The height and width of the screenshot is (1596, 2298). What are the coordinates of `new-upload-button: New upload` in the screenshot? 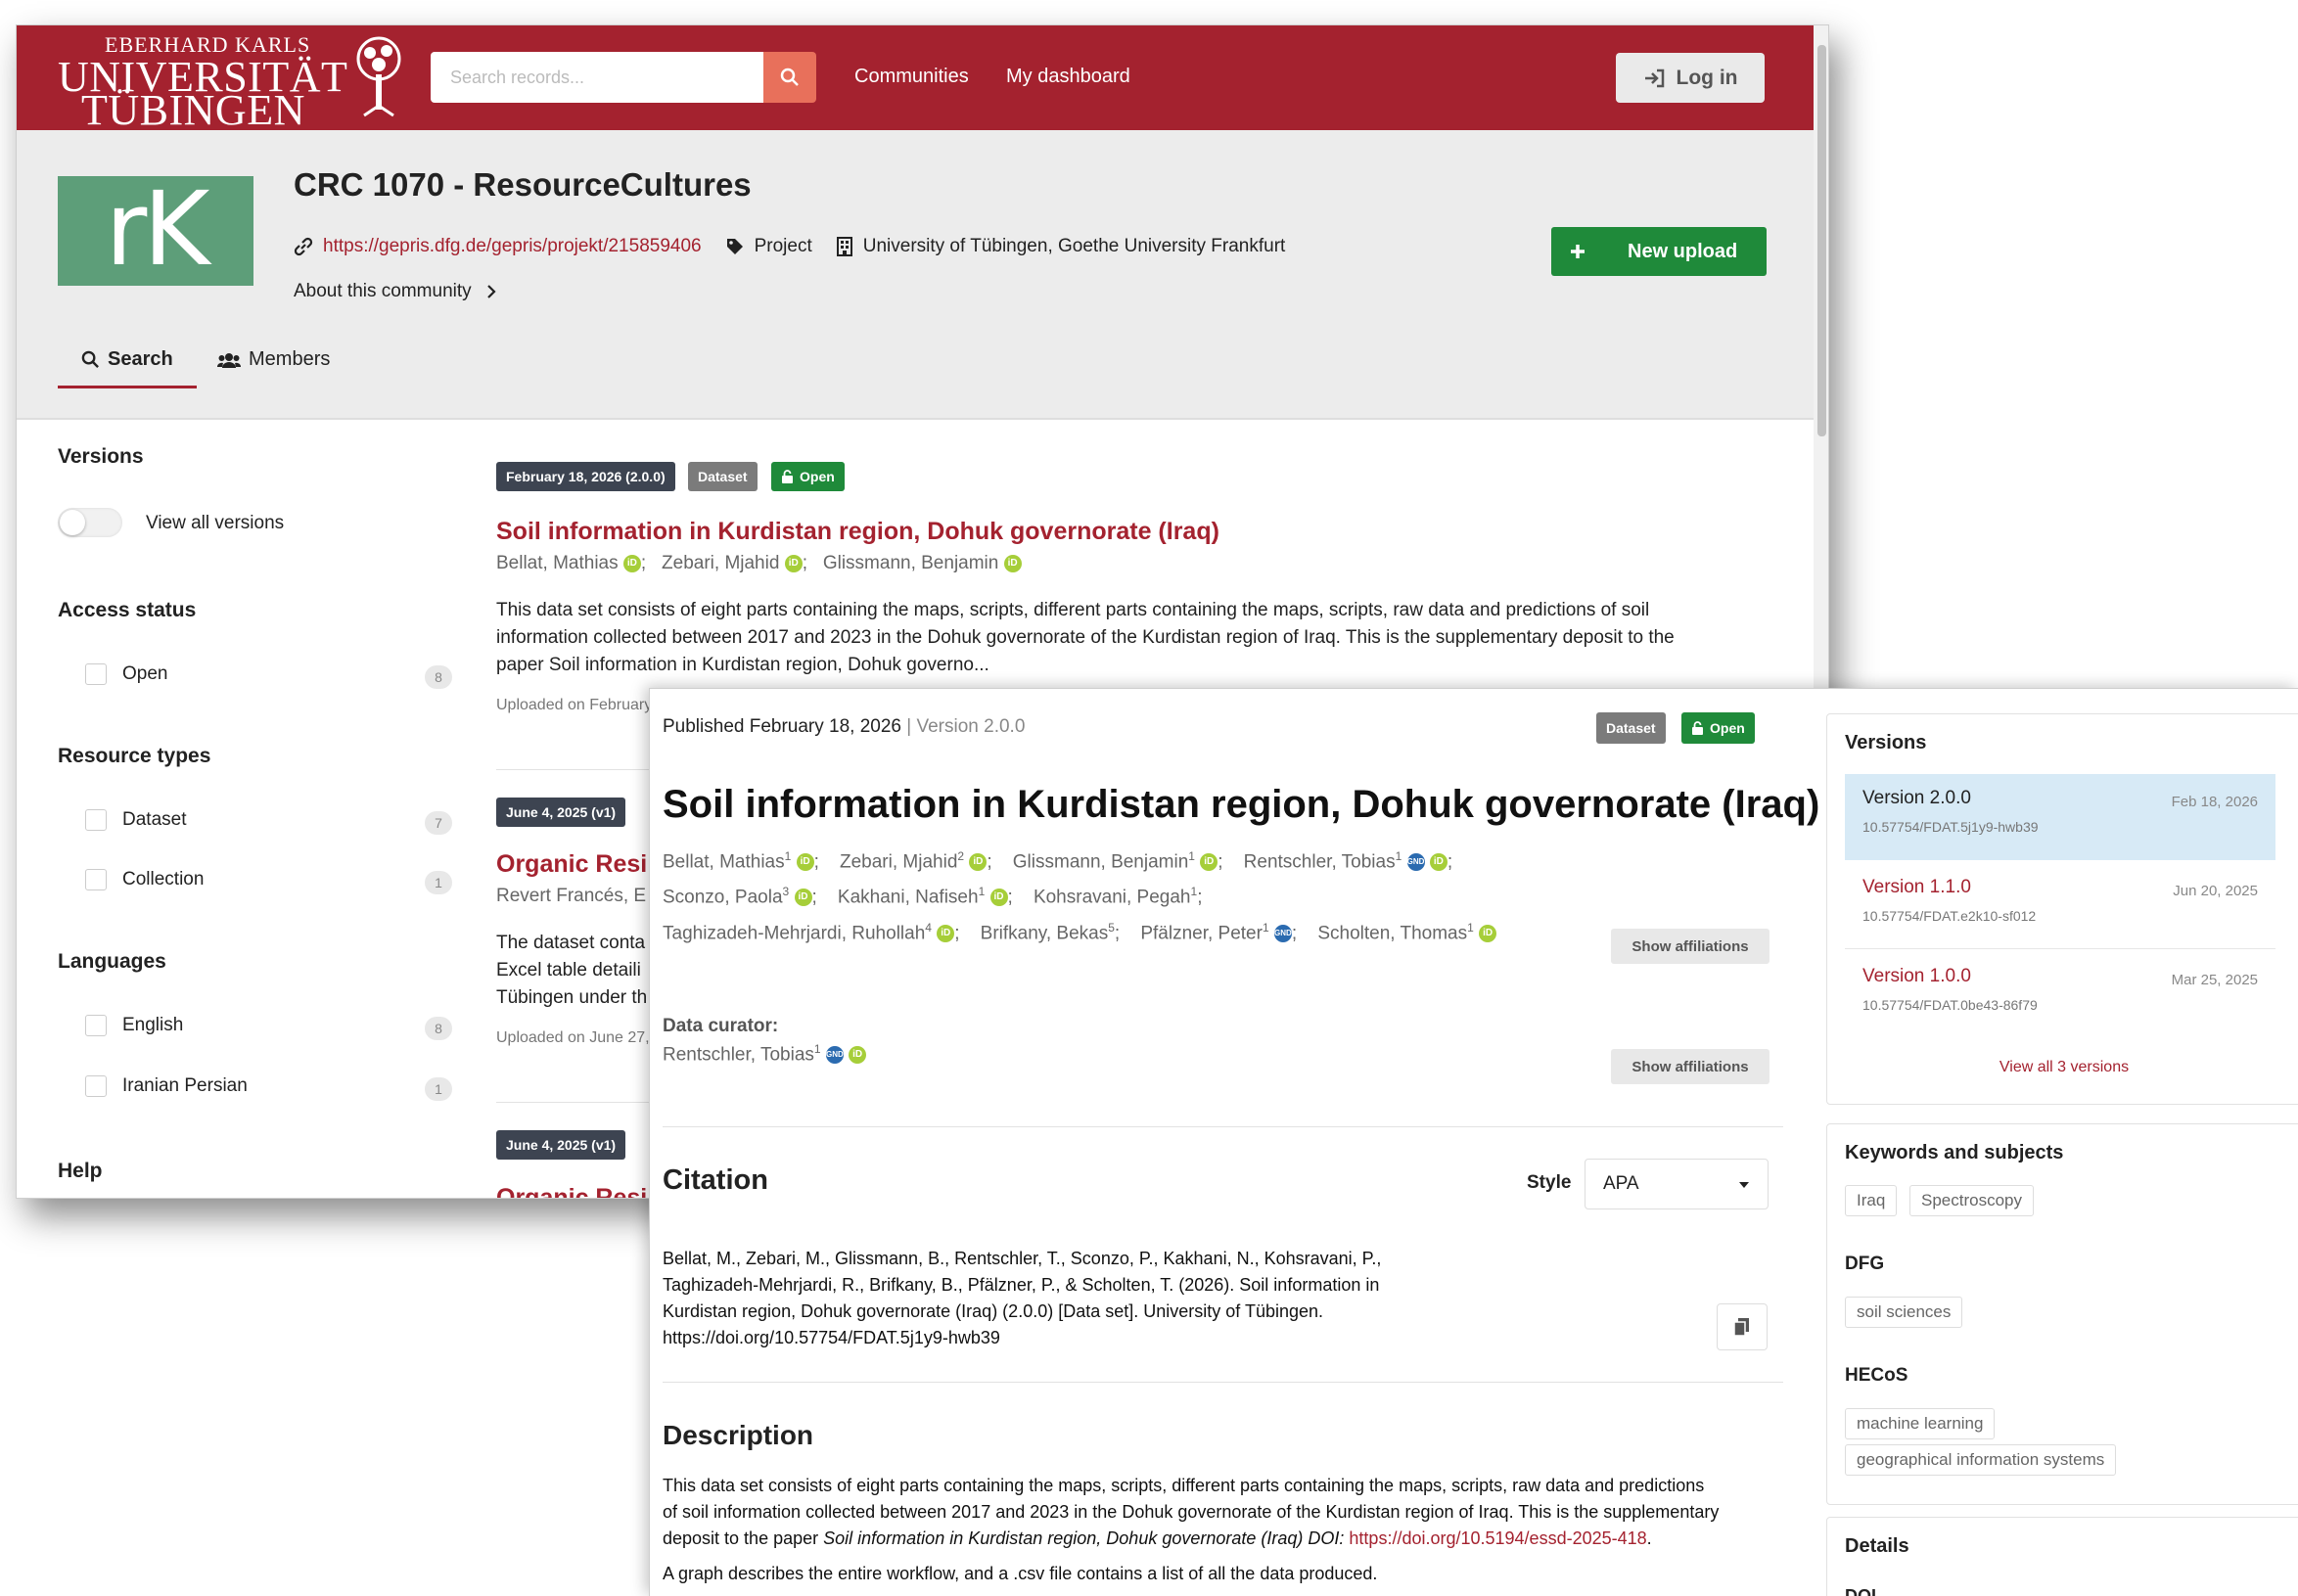 It's located at (1659, 251).